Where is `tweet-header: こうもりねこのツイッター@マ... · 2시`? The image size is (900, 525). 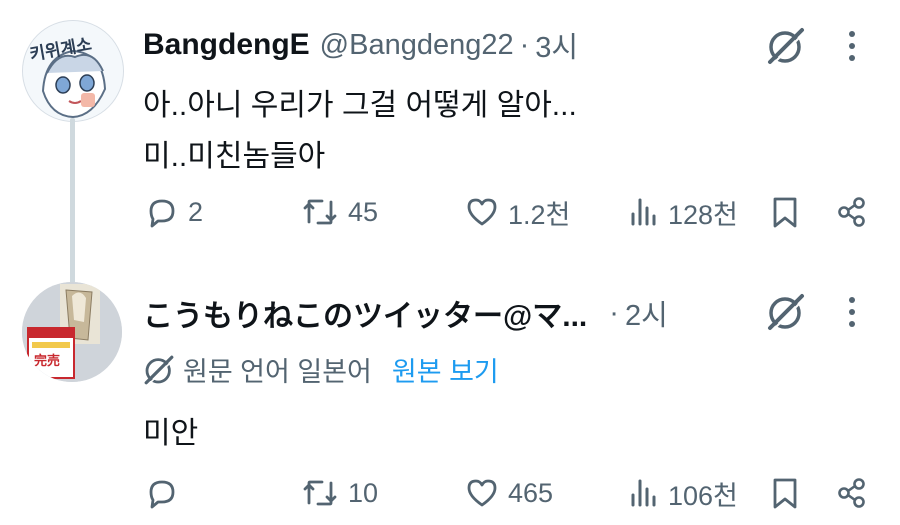 tweet-header: こうもりねこのツイッター@マ... · 2시 is located at coordinates (405, 313).